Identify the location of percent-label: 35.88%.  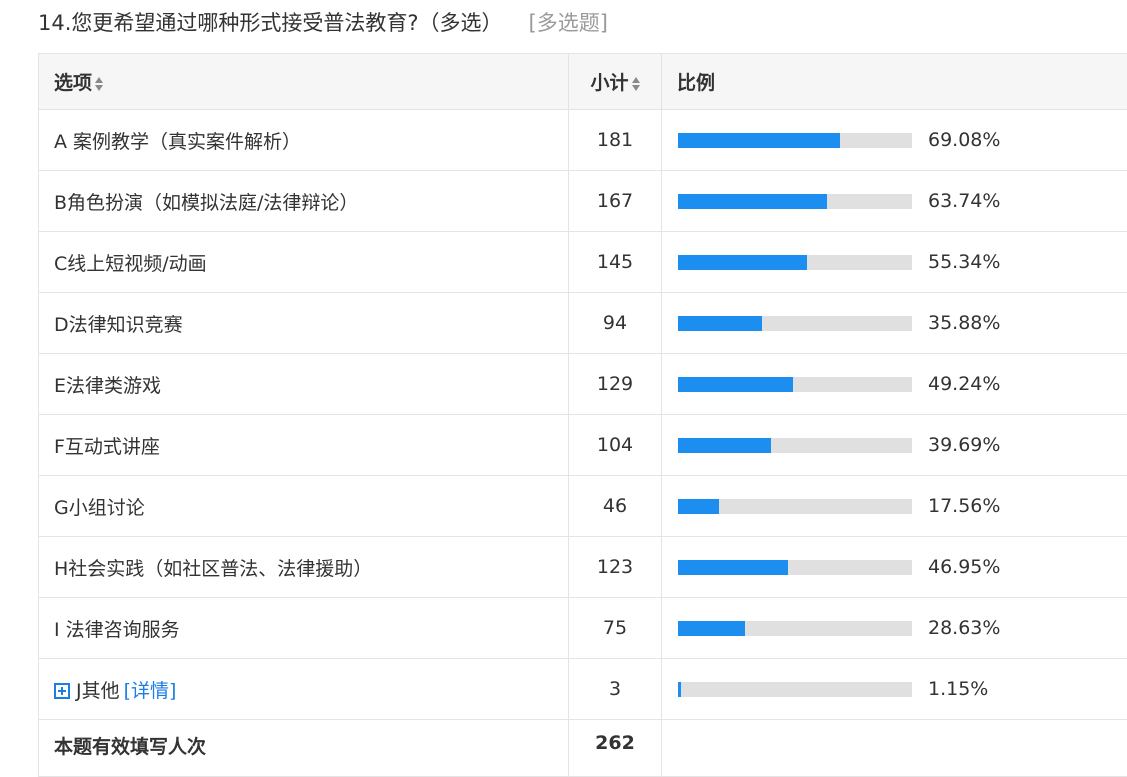
(964, 323).